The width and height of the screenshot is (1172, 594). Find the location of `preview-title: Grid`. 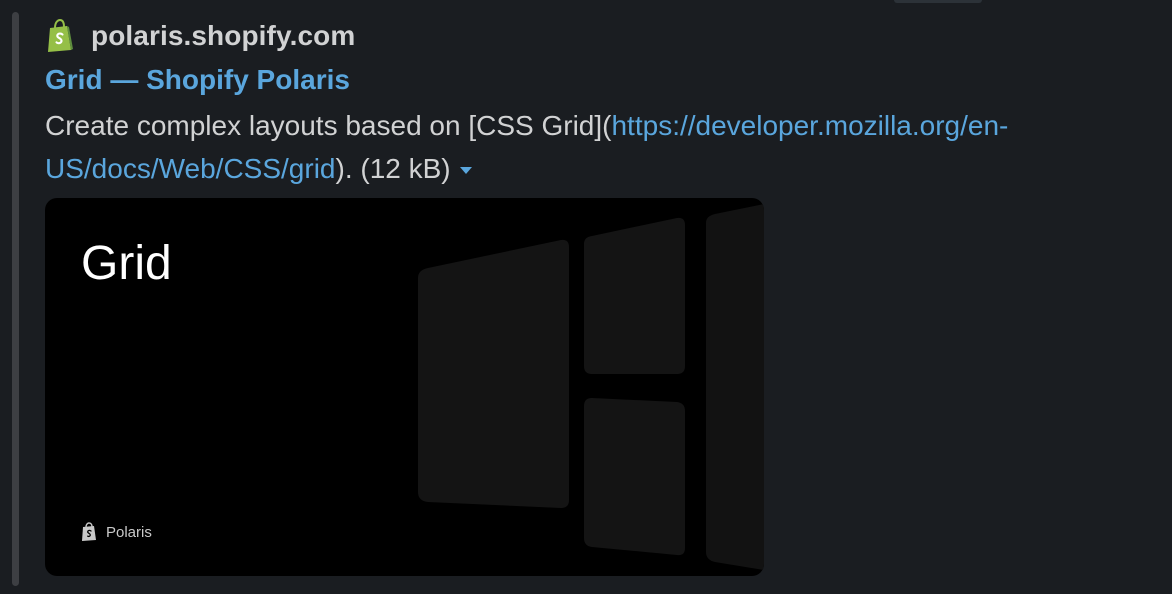

preview-title: Grid is located at coordinates (126, 263).